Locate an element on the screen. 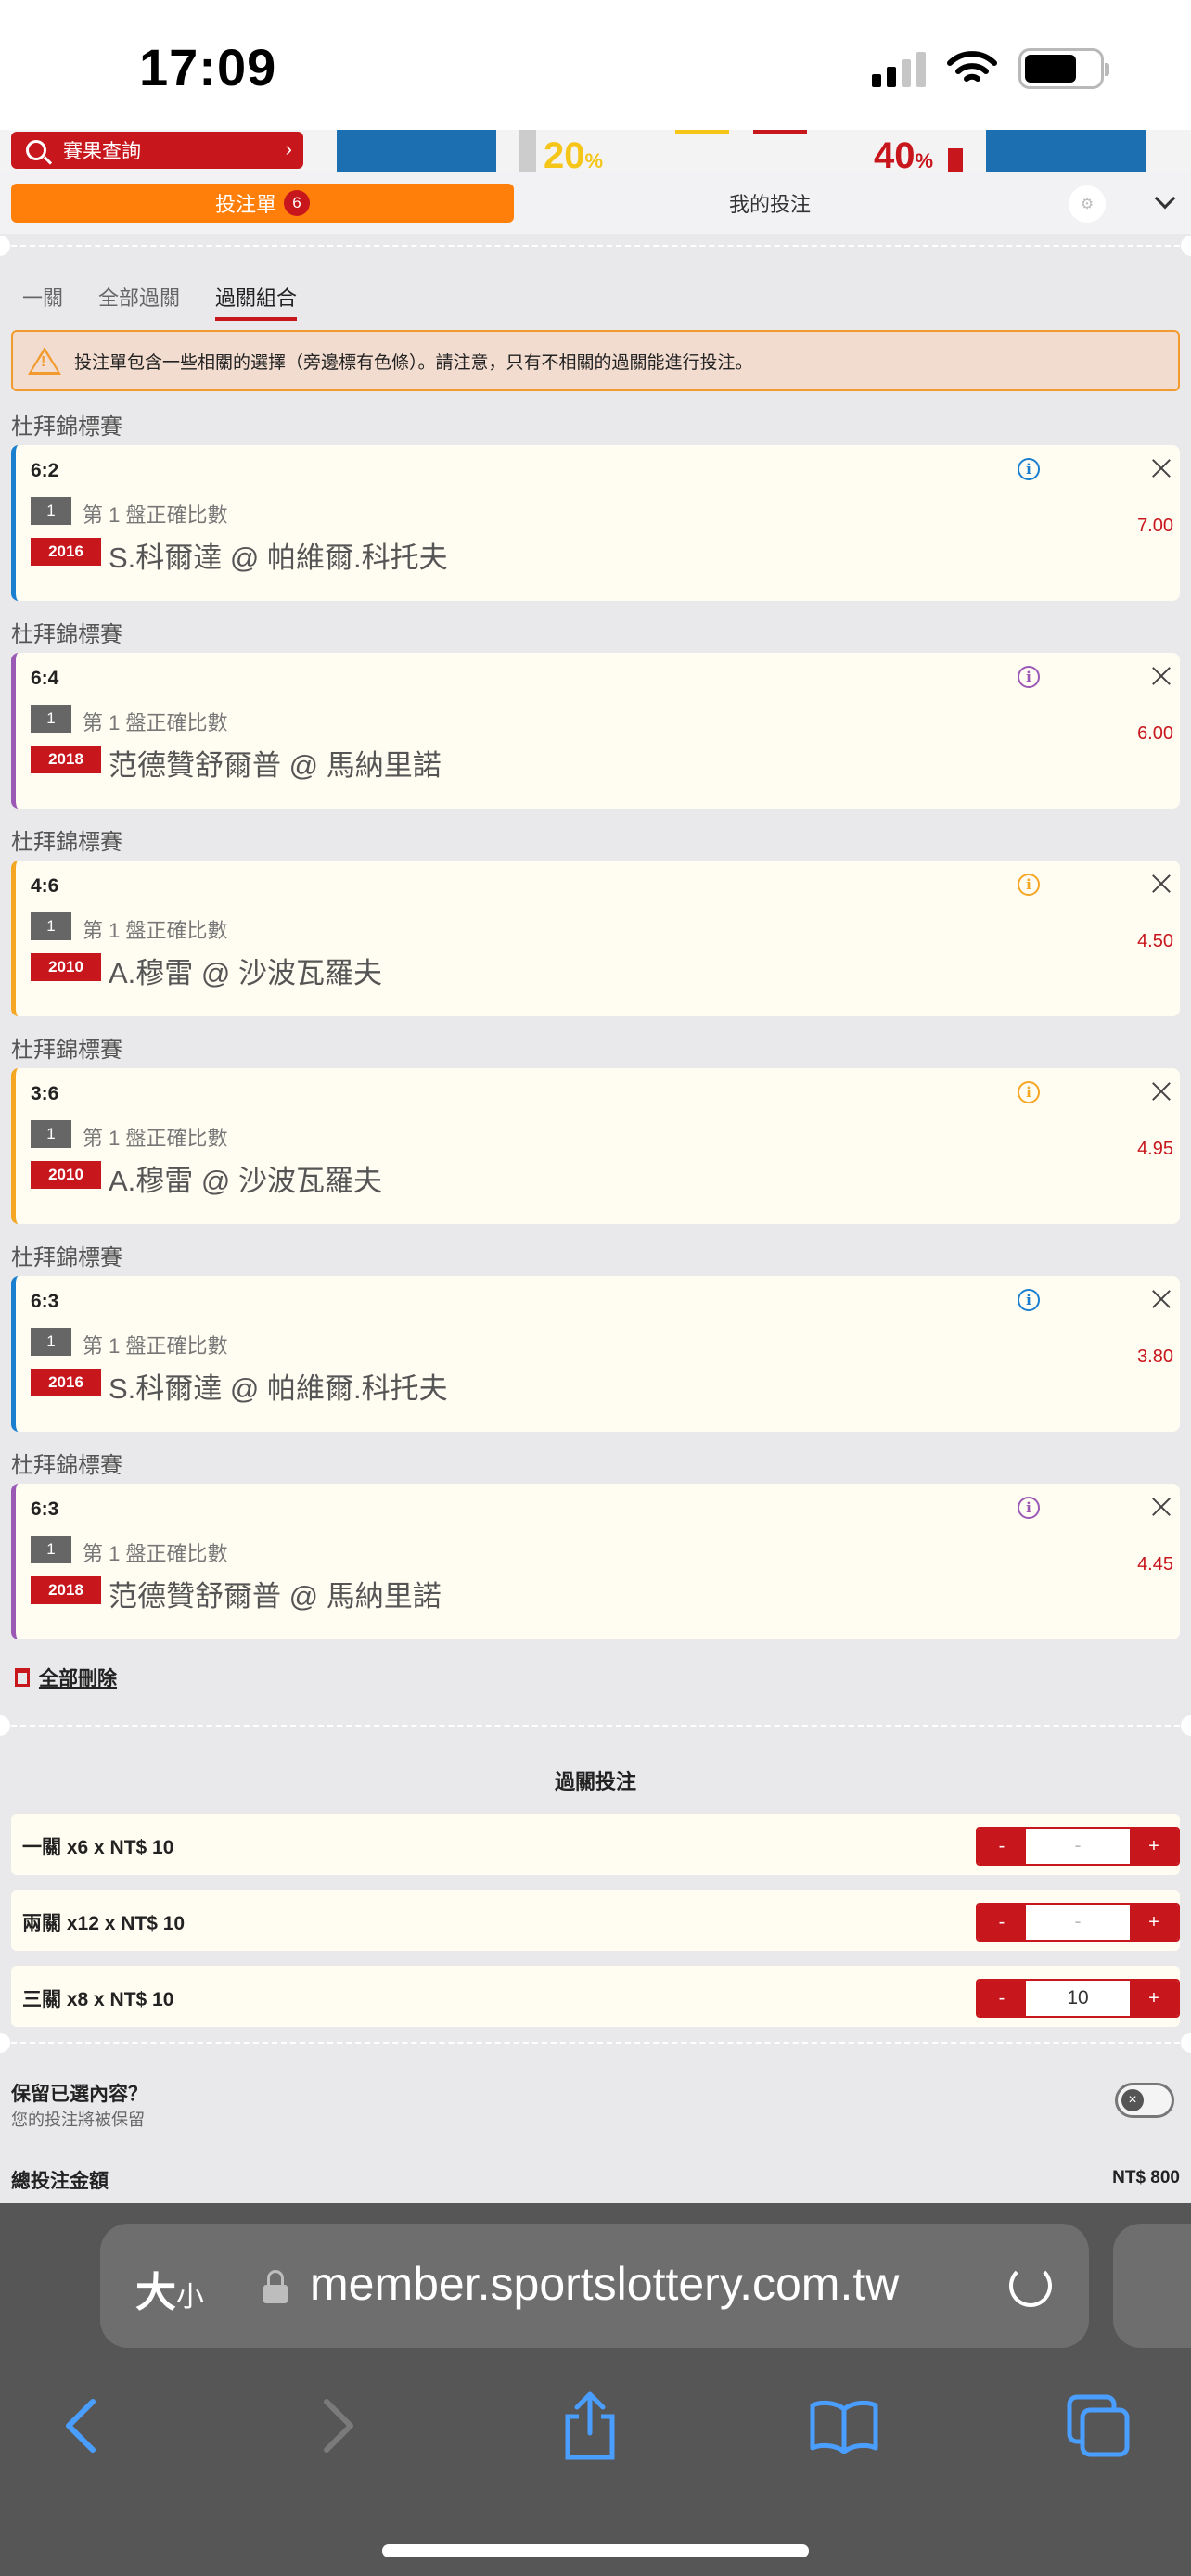  subtab-parlay-combo: 過關組合 is located at coordinates (257, 301).